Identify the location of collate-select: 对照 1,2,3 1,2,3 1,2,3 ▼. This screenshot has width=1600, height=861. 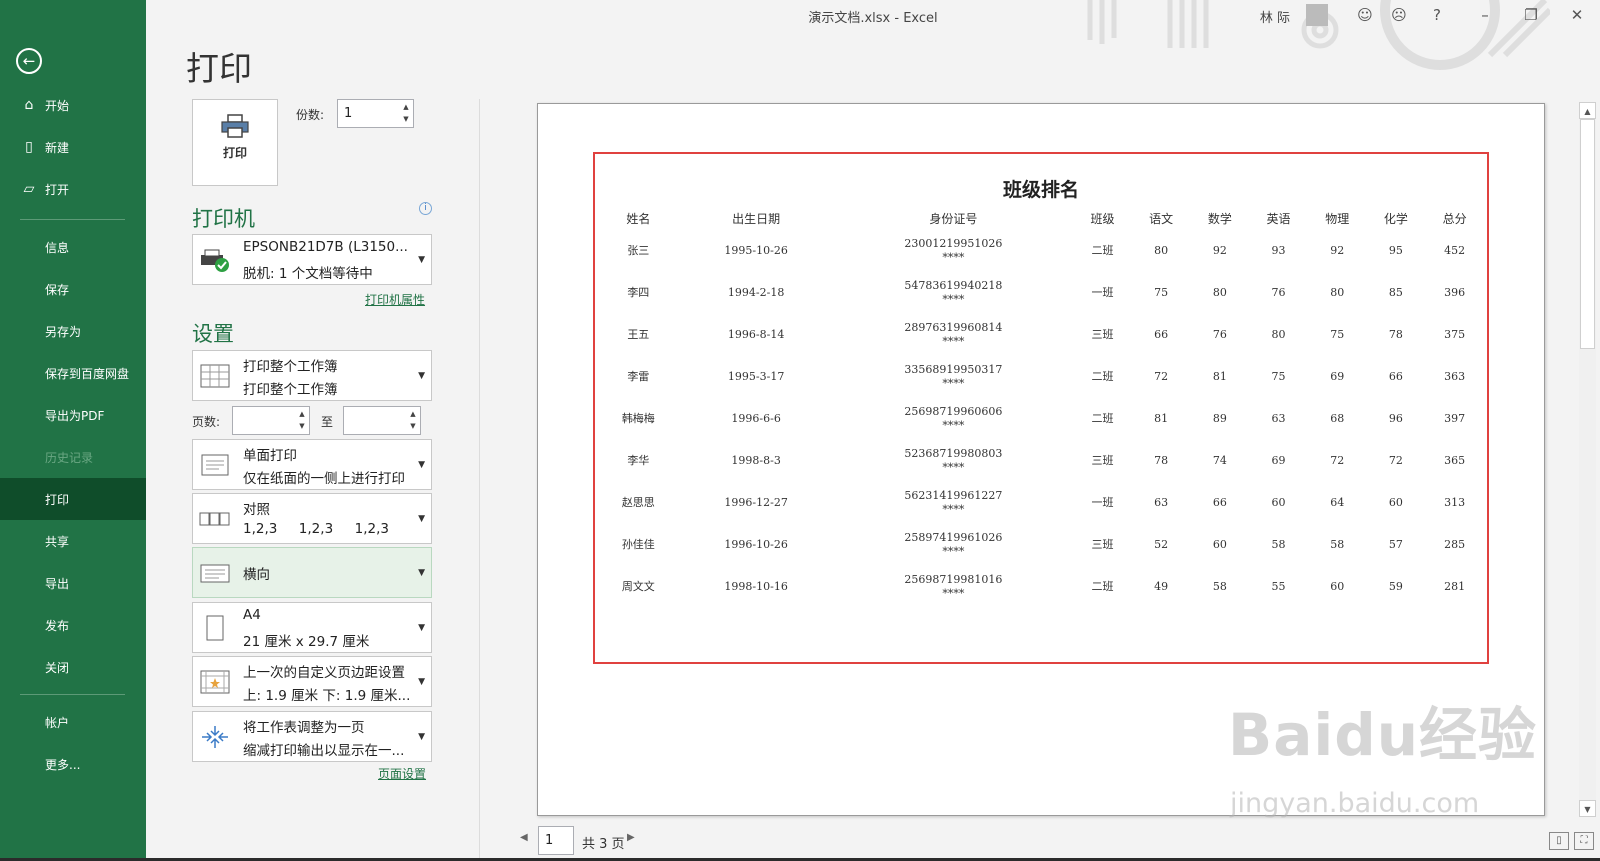
(312, 518).